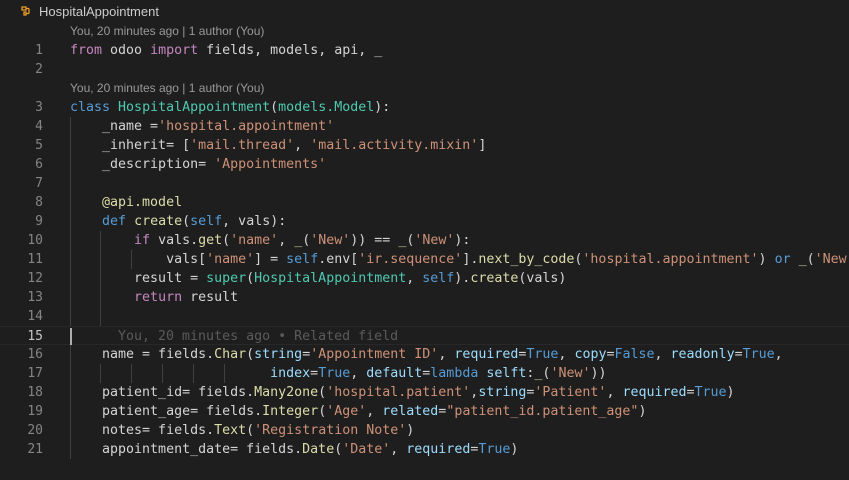  What do you see at coordinates (39, 107) in the screenshot?
I see `line-number: 3` at bounding box center [39, 107].